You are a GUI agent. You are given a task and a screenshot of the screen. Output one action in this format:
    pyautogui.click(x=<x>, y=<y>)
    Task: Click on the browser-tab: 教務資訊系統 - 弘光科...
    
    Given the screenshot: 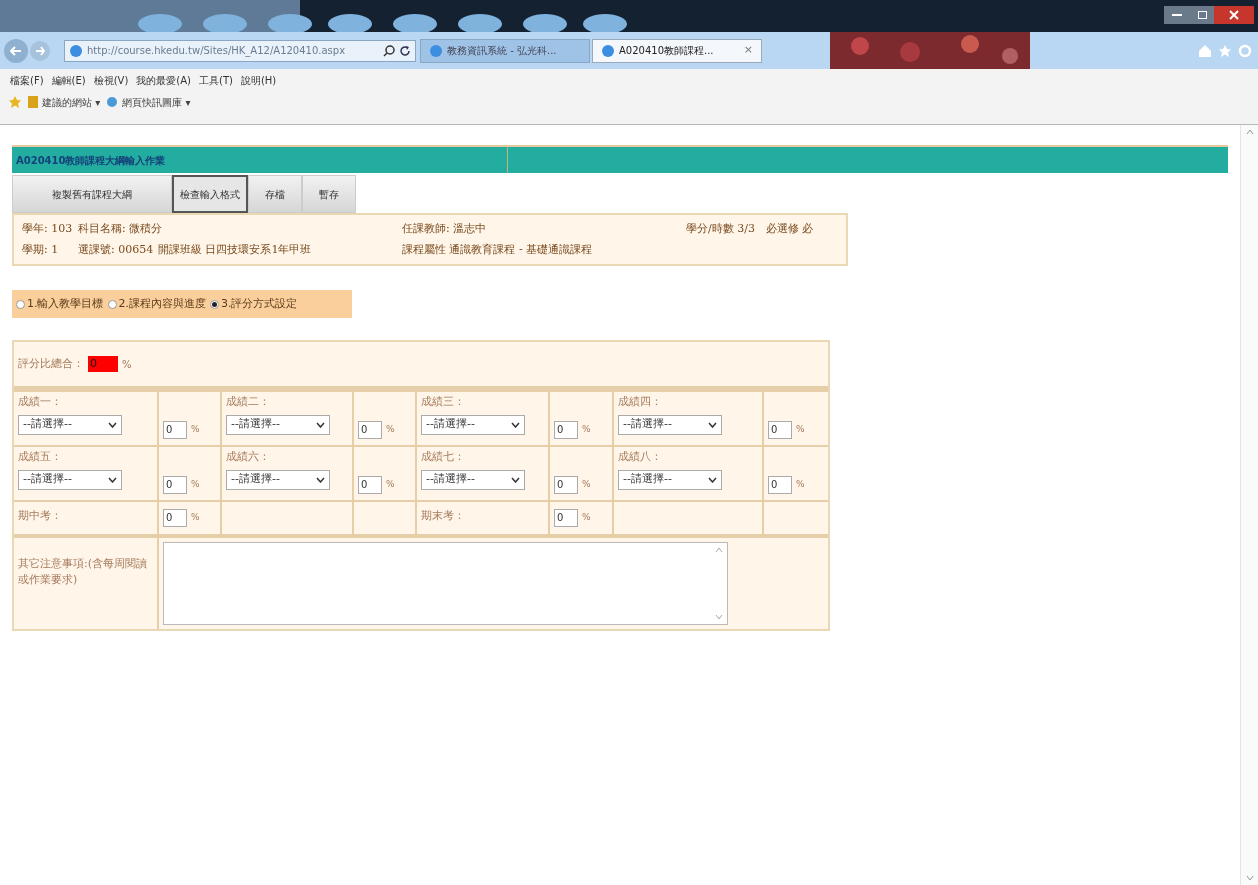 What is the action you would take?
    pyautogui.click(x=505, y=50)
    